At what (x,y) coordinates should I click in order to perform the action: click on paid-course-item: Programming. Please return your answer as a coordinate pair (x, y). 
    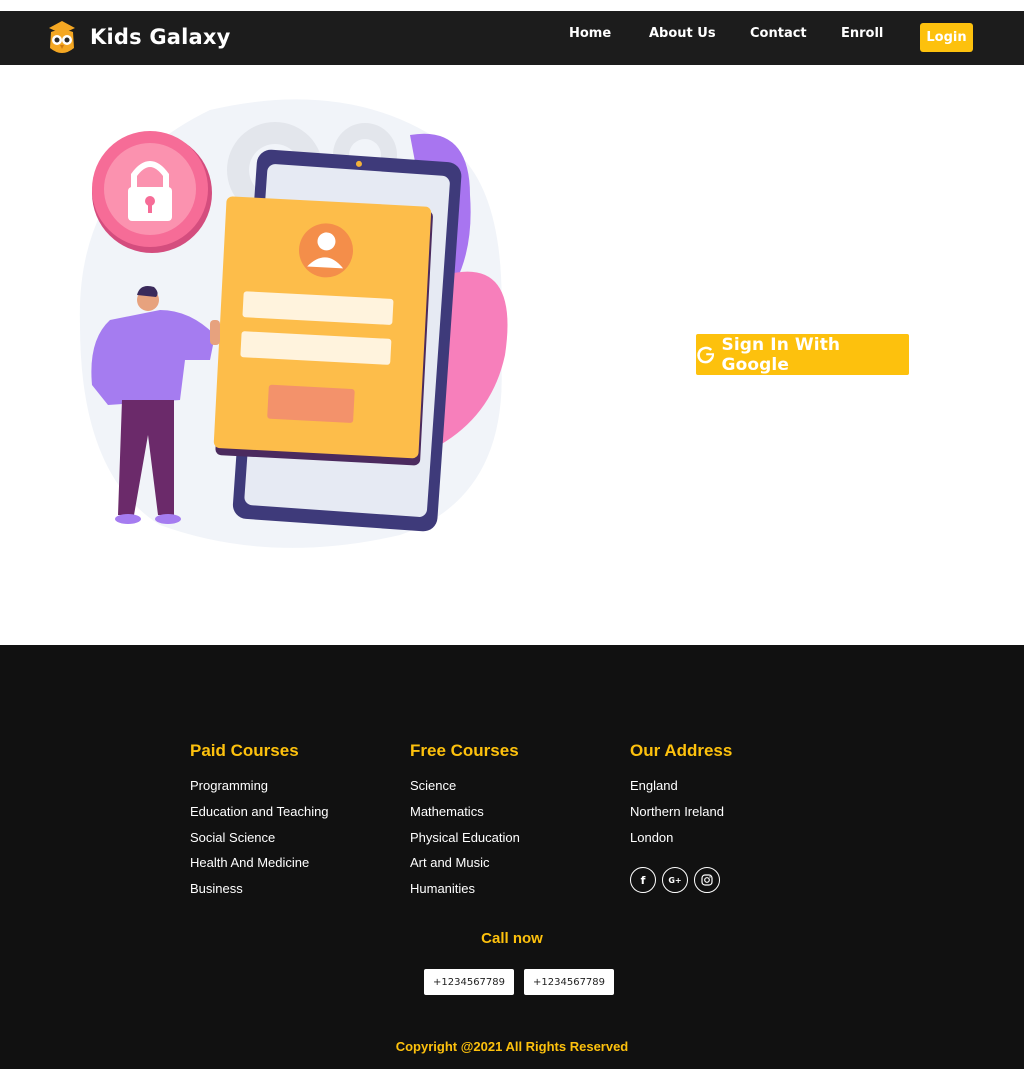
    Looking at the image, I should click on (259, 791).